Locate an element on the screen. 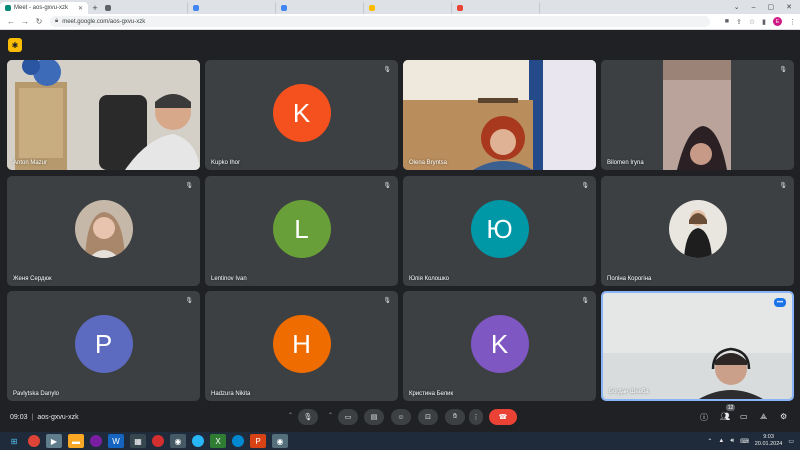 The width and height of the screenshot is (800, 450). sidebar-icon: ▮ is located at coordinates (764, 22).